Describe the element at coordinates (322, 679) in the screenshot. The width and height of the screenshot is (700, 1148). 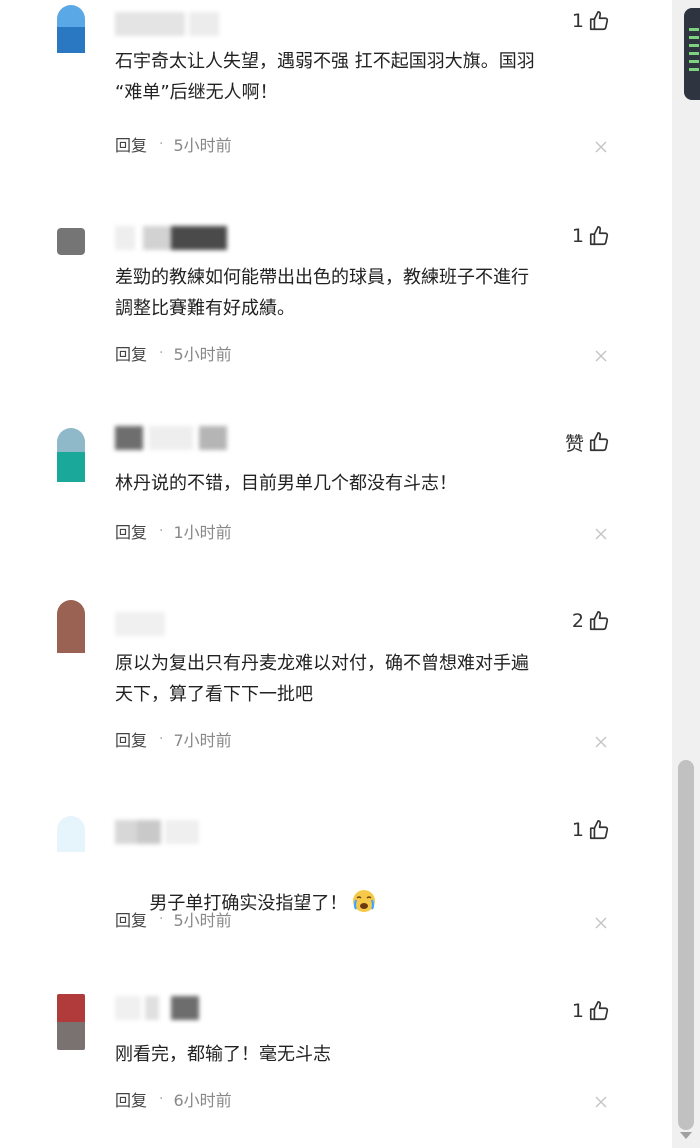
I see `comment-text: 原以为复出只有丹麦龙难以对付，确不曾想难对手遍 天下，算了看下下一批吧` at that location.